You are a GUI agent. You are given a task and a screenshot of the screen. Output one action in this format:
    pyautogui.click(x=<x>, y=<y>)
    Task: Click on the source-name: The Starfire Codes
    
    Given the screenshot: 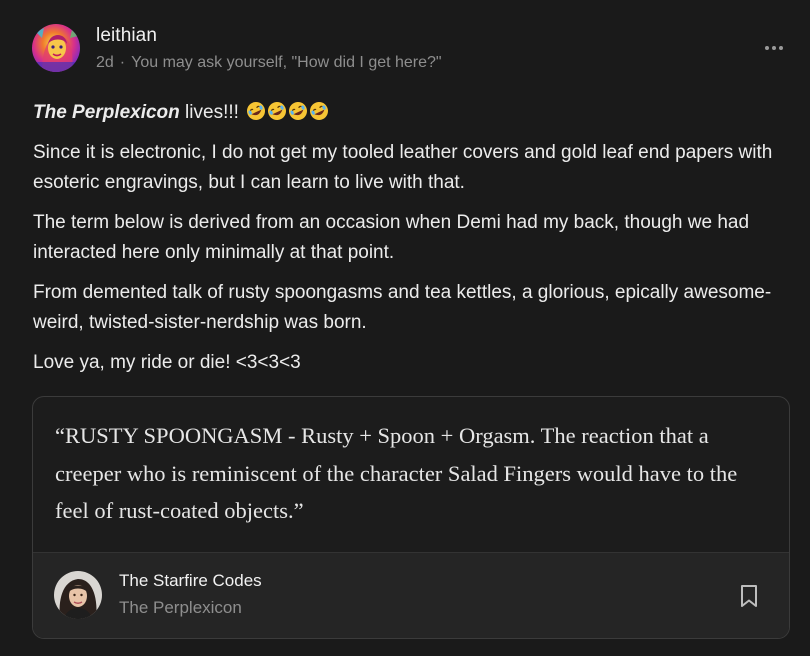 What is the action you would take?
    pyautogui.click(x=190, y=581)
    